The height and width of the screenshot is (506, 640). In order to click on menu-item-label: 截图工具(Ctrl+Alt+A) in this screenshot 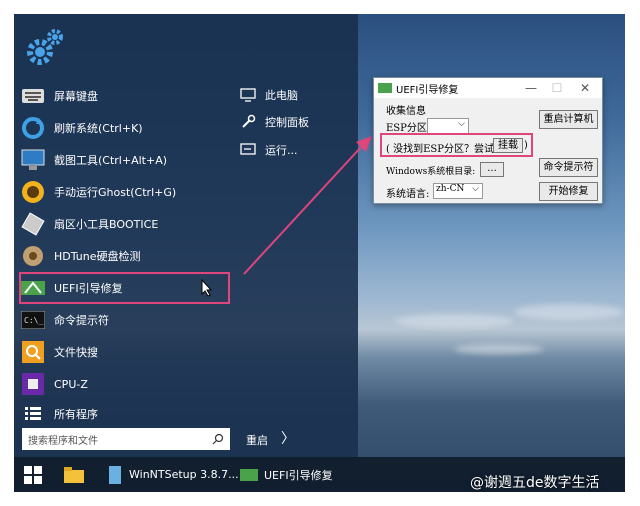, I will do `click(111, 160)`.